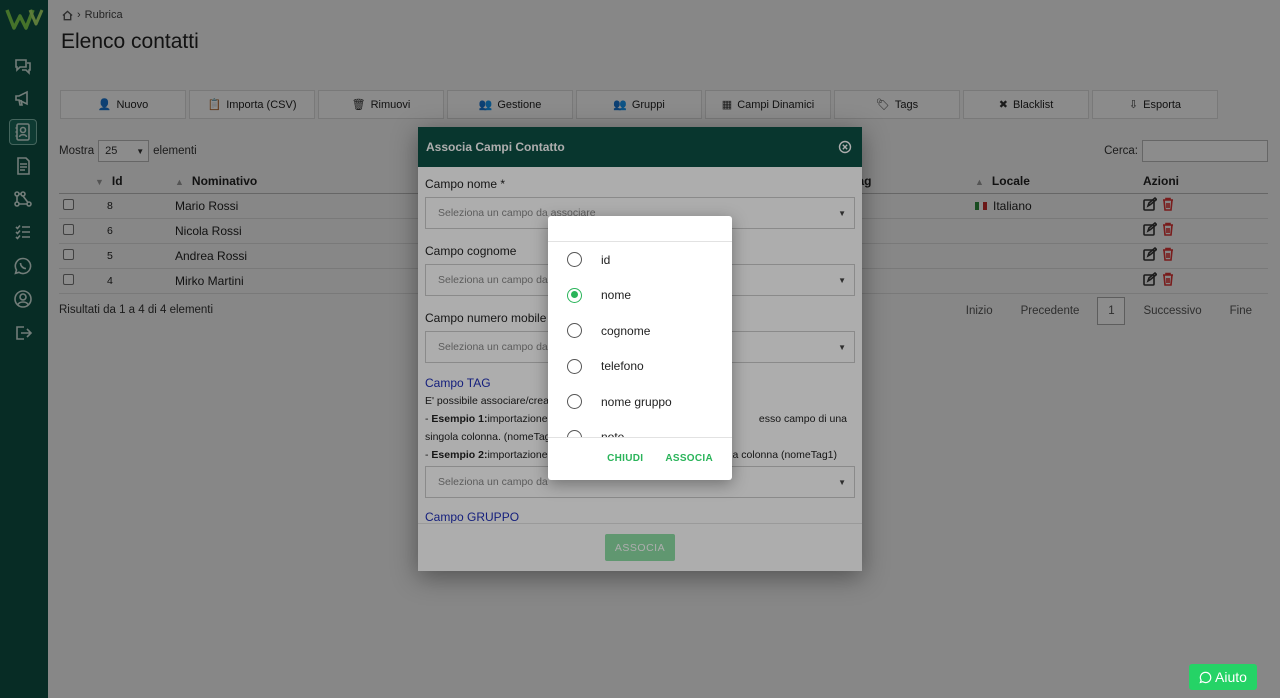  What do you see at coordinates (640, 296) in the screenshot?
I see `option-nome: nome` at bounding box center [640, 296].